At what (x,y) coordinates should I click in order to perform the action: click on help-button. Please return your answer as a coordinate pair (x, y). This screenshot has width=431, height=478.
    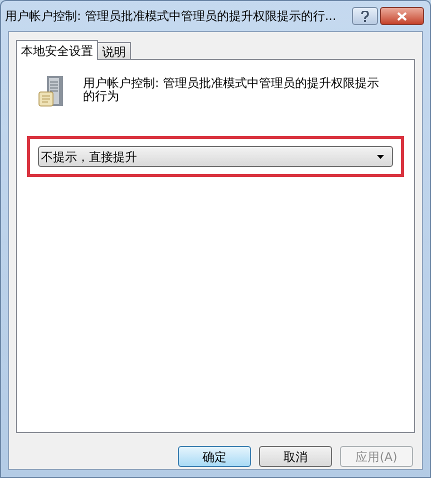
    Looking at the image, I should click on (365, 16).